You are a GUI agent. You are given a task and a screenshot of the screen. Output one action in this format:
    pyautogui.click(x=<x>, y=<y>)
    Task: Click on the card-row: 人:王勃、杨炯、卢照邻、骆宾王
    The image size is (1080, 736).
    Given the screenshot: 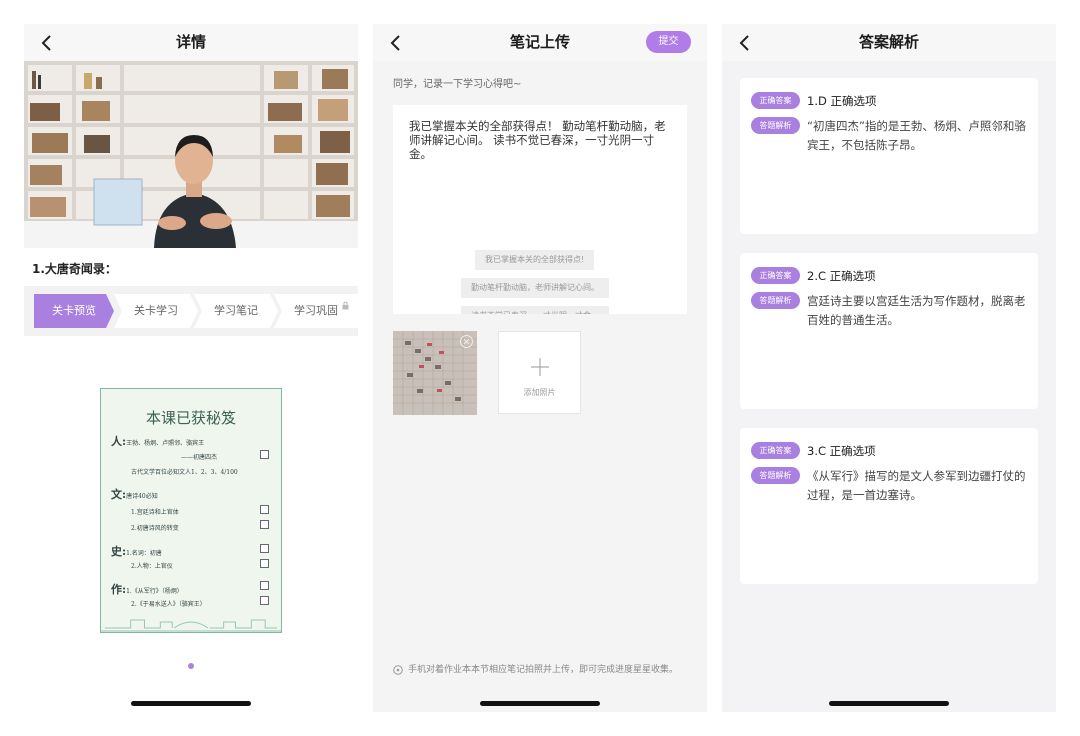 What is the action you would take?
    pyautogui.click(x=158, y=441)
    